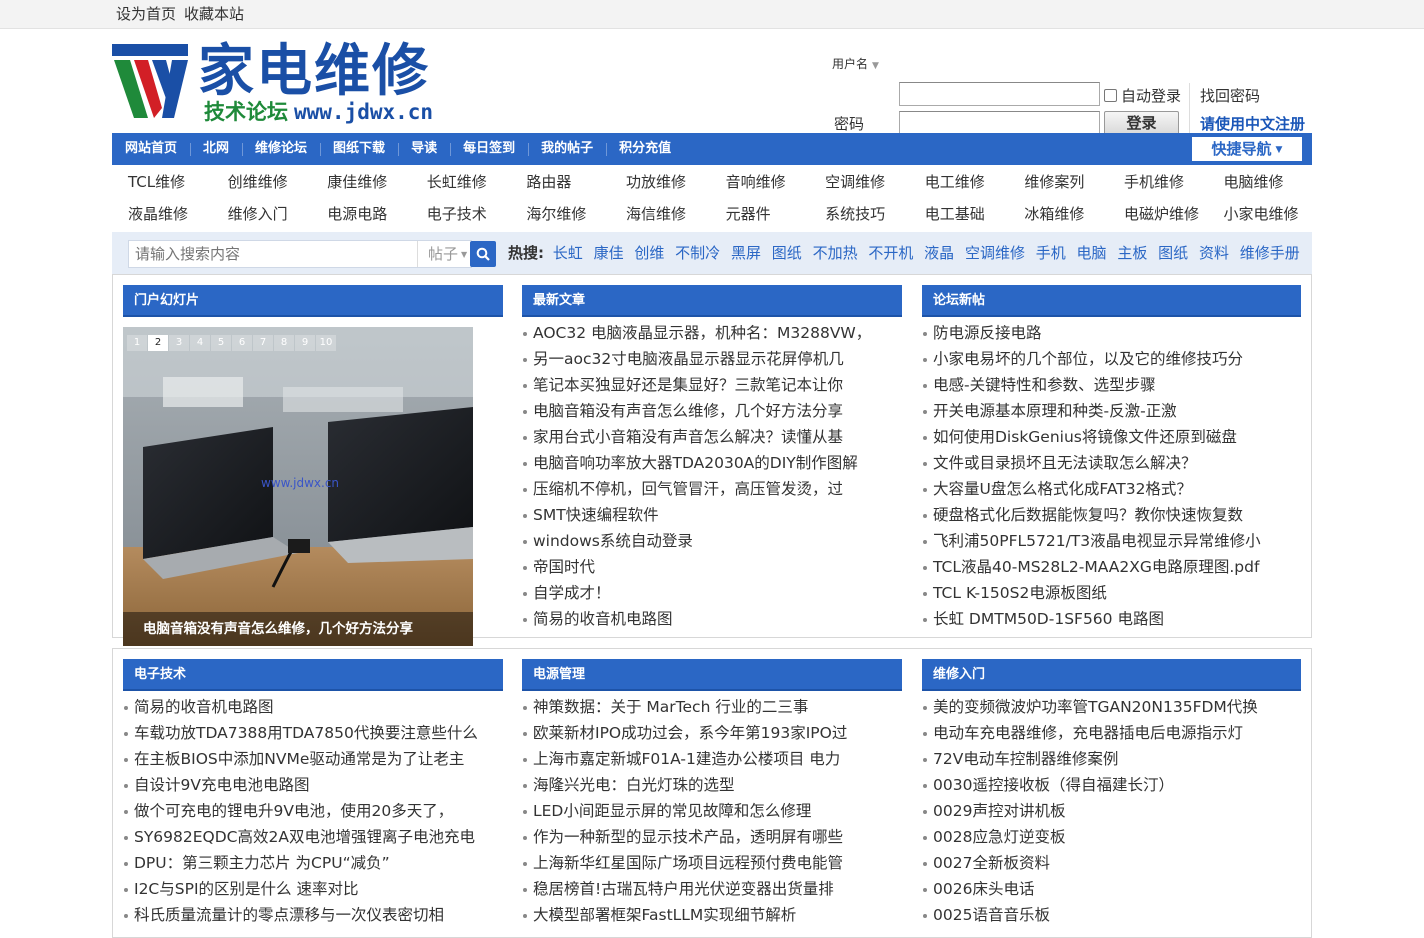  I want to click on nav-item-my-posts: 我的帖子, so click(567, 149).